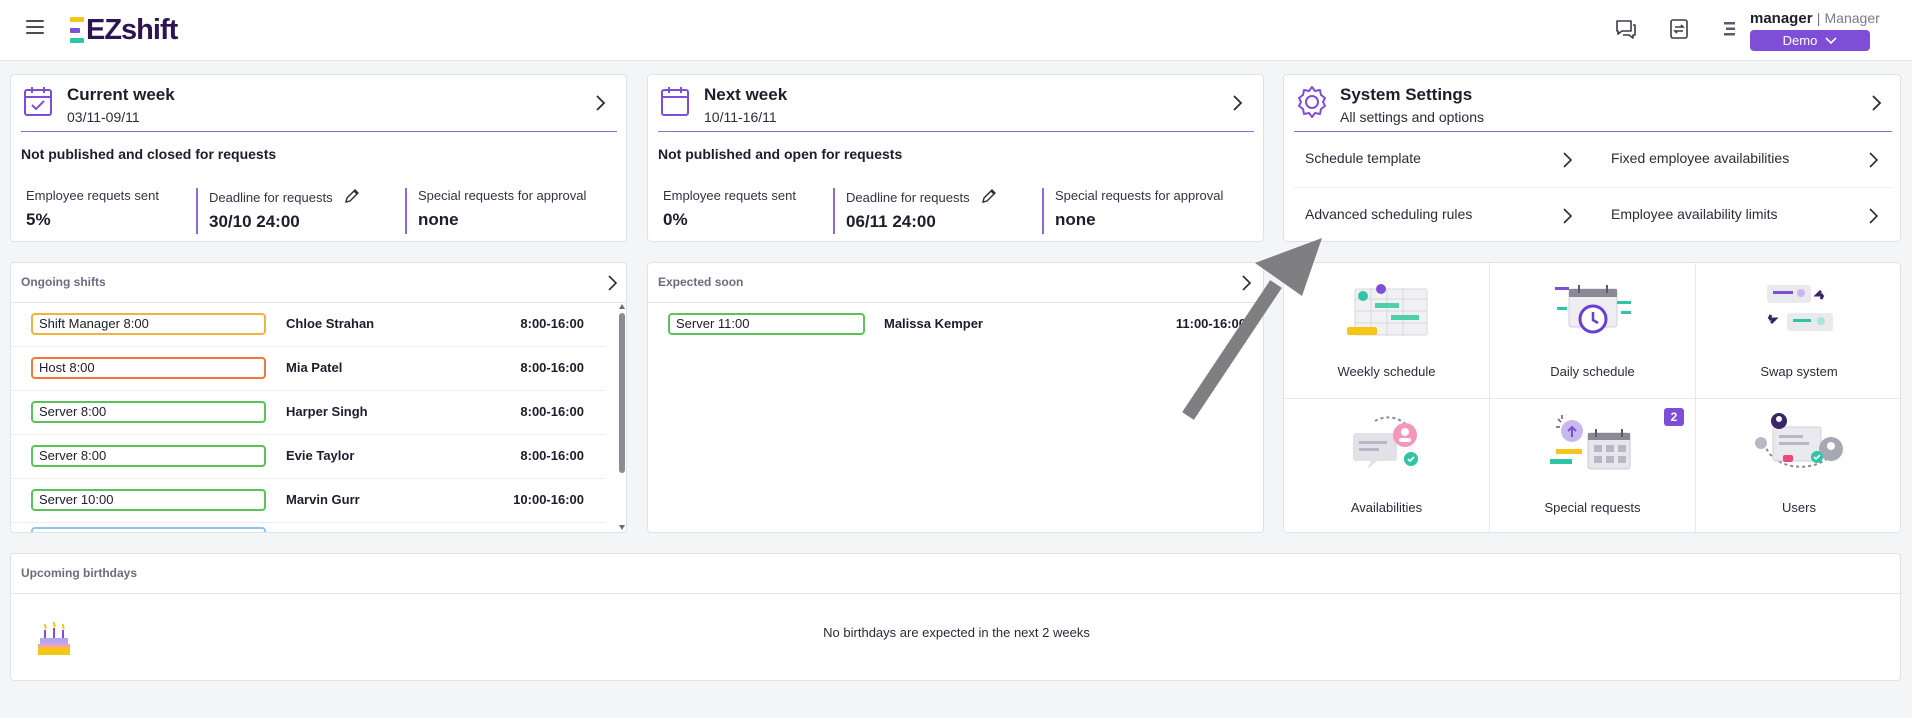 The image size is (1912, 718). What do you see at coordinates (780, 154) in the screenshot?
I see `week-status: Not published and open for requests` at bounding box center [780, 154].